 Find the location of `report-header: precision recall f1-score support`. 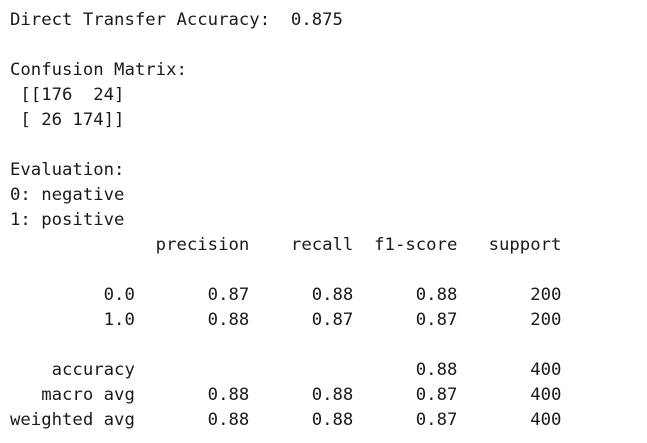

report-header: precision recall f1-score support is located at coordinates (286, 245).